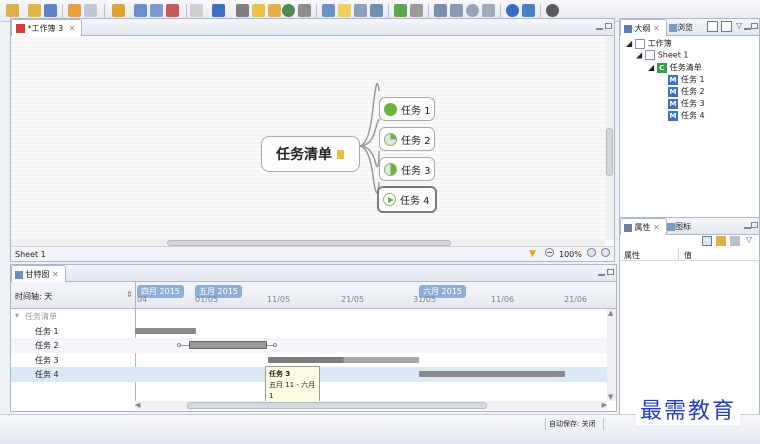 The width and height of the screenshot is (760, 444). What do you see at coordinates (242, 10) in the screenshot?
I see `attachment-icon` at bounding box center [242, 10].